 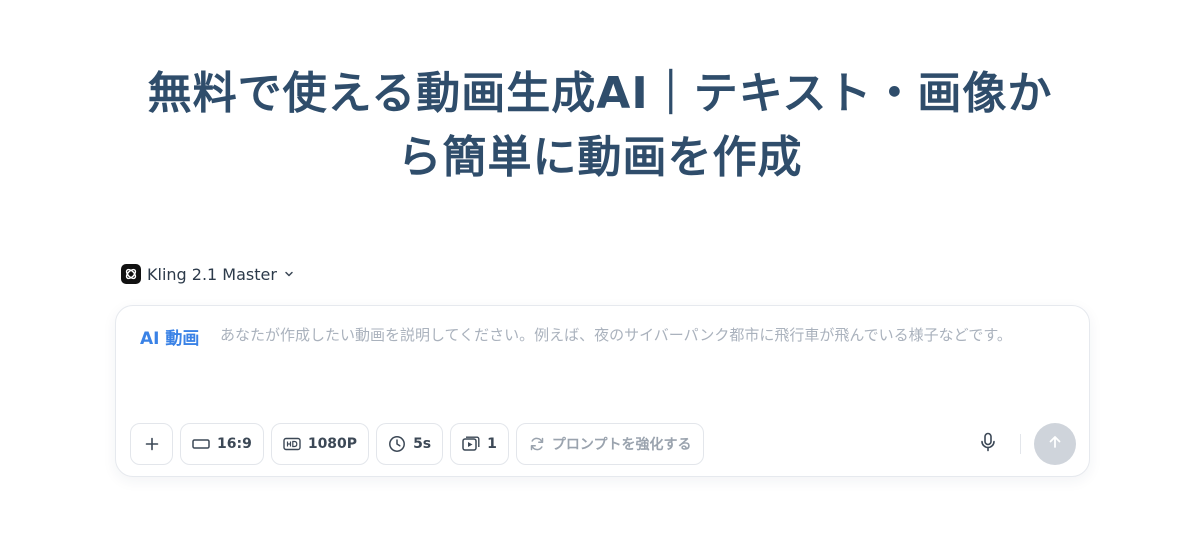 What do you see at coordinates (289, 274) in the screenshot?
I see `chevron-down-icon` at bounding box center [289, 274].